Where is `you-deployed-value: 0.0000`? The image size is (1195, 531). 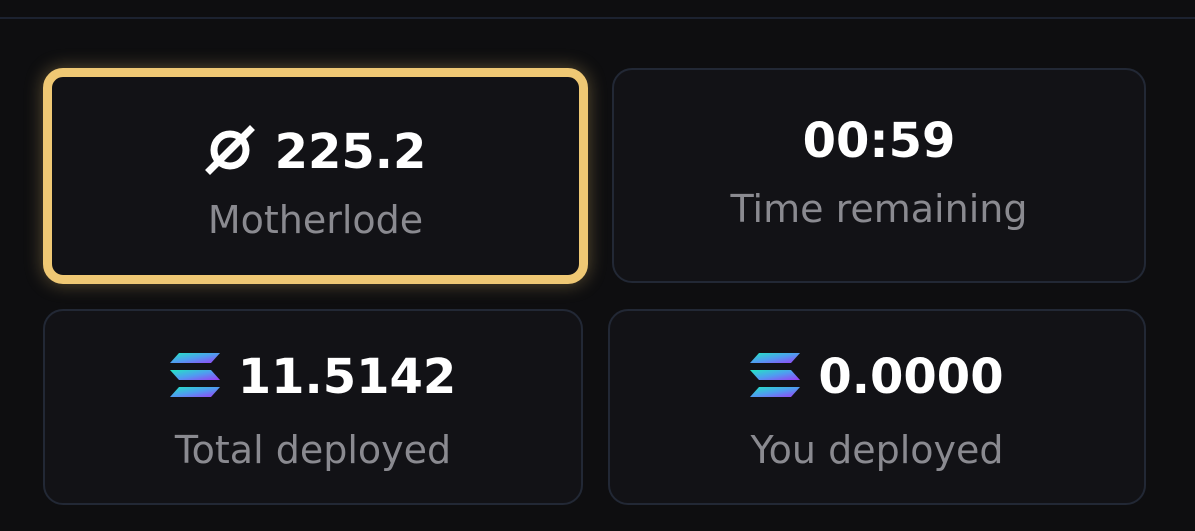 you-deployed-value: 0.0000 is located at coordinates (911, 377).